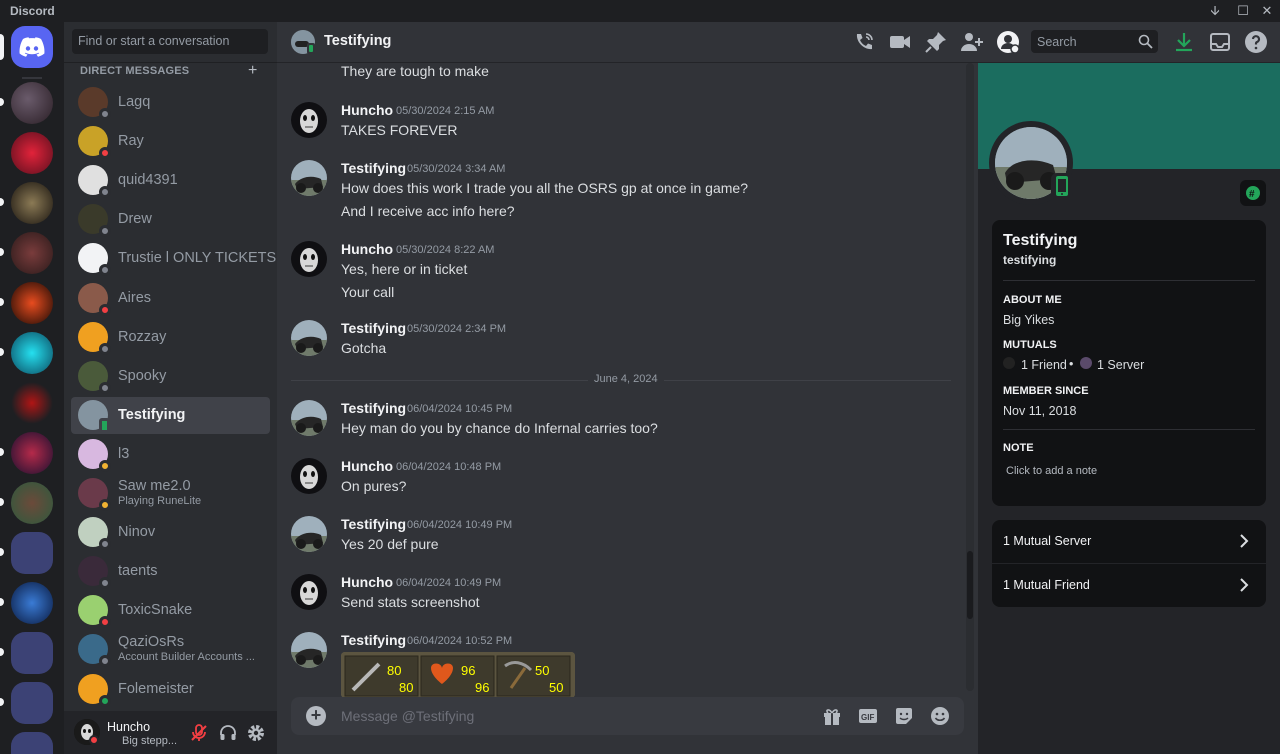 The width and height of the screenshot is (1280, 754). What do you see at coordinates (1256, 42) in the screenshot?
I see `help-icon` at bounding box center [1256, 42].